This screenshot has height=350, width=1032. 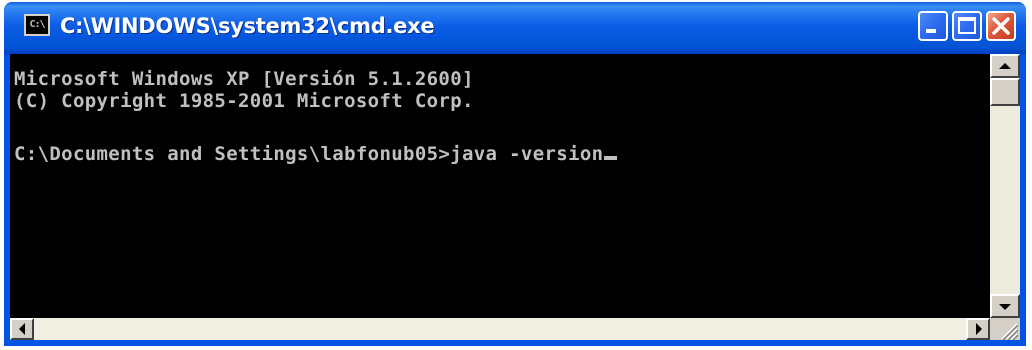 I want to click on scroll-down-button, so click(x=1005, y=306).